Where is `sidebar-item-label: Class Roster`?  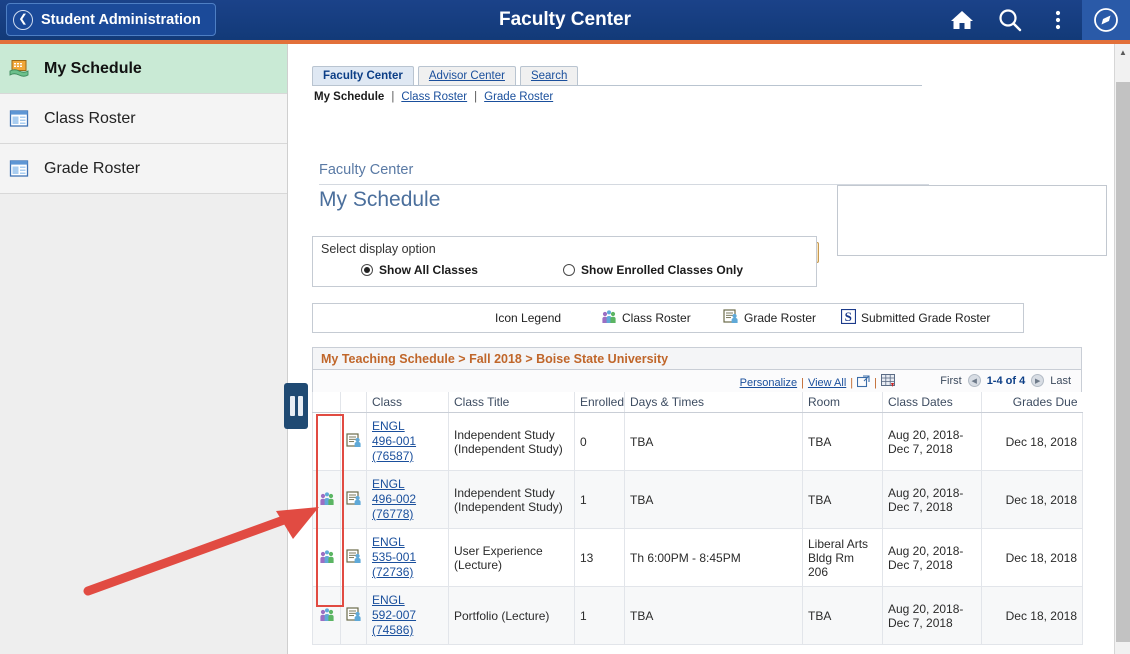
sidebar-item-label: Class Roster is located at coordinates (90, 118).